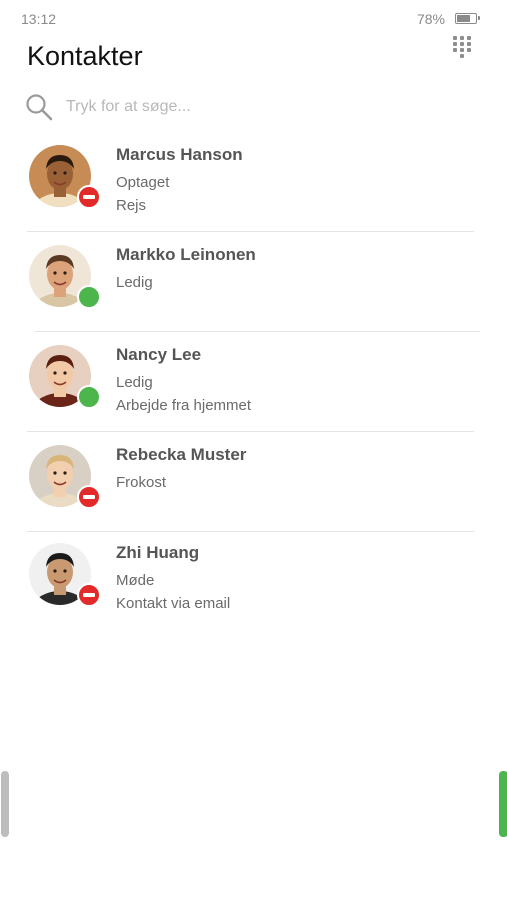  I want to click on contact-item: Markko Leinonen Ledig, so click(253, 282).